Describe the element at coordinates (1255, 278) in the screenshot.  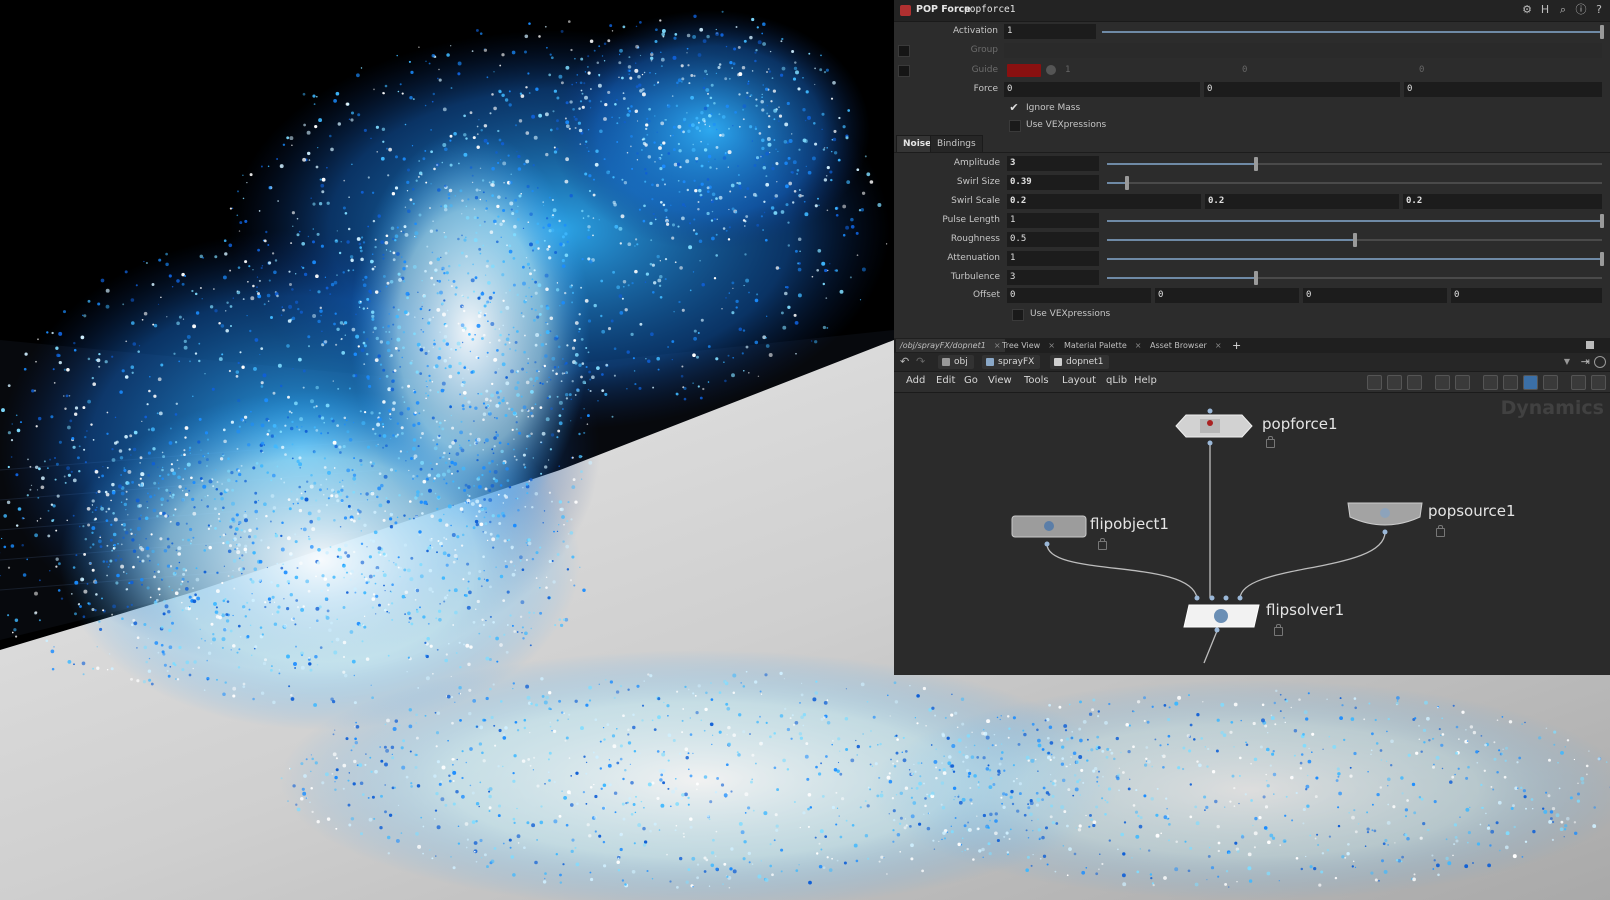
I see `turbulence-slider-handle` at that location.